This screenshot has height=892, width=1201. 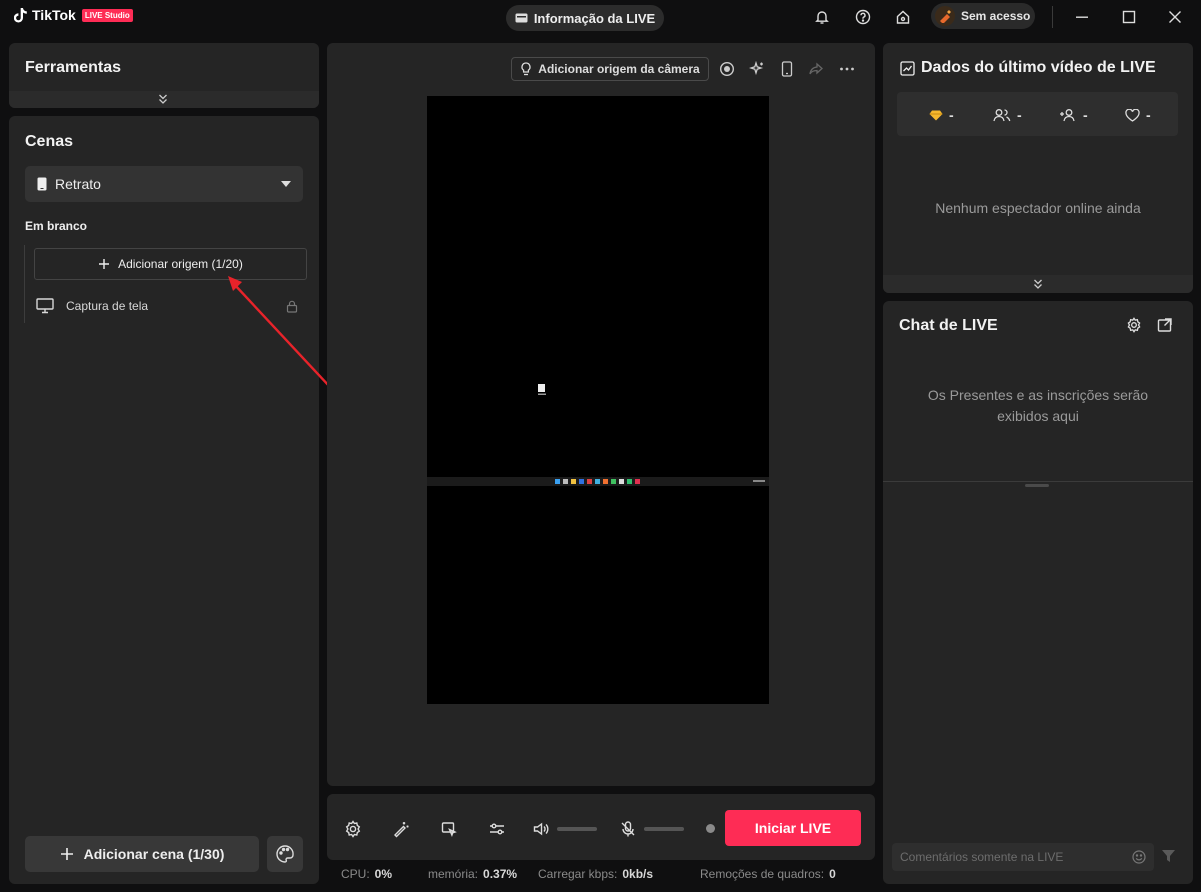 I want to click on trend-chart-icon, so click(x=907, y=68).